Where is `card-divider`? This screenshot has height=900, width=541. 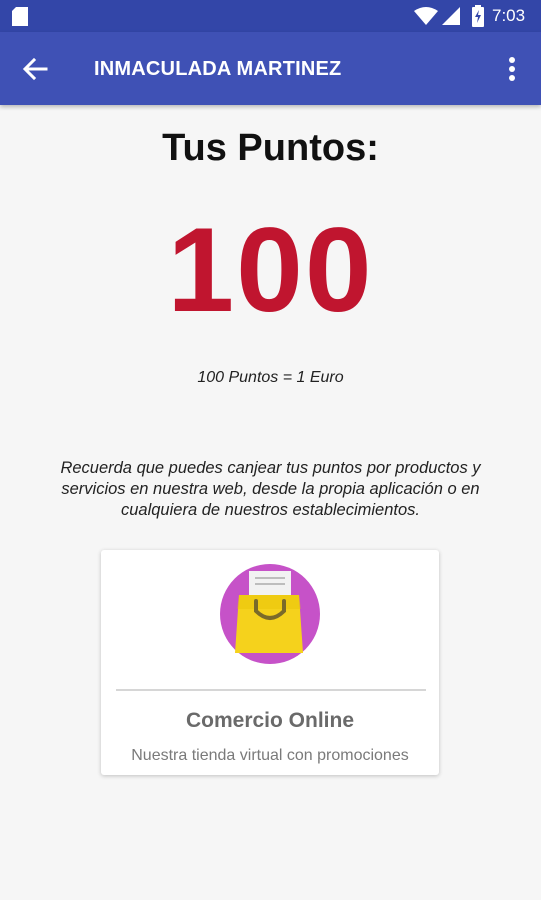
card-divider is located at coordinates (271, 690).